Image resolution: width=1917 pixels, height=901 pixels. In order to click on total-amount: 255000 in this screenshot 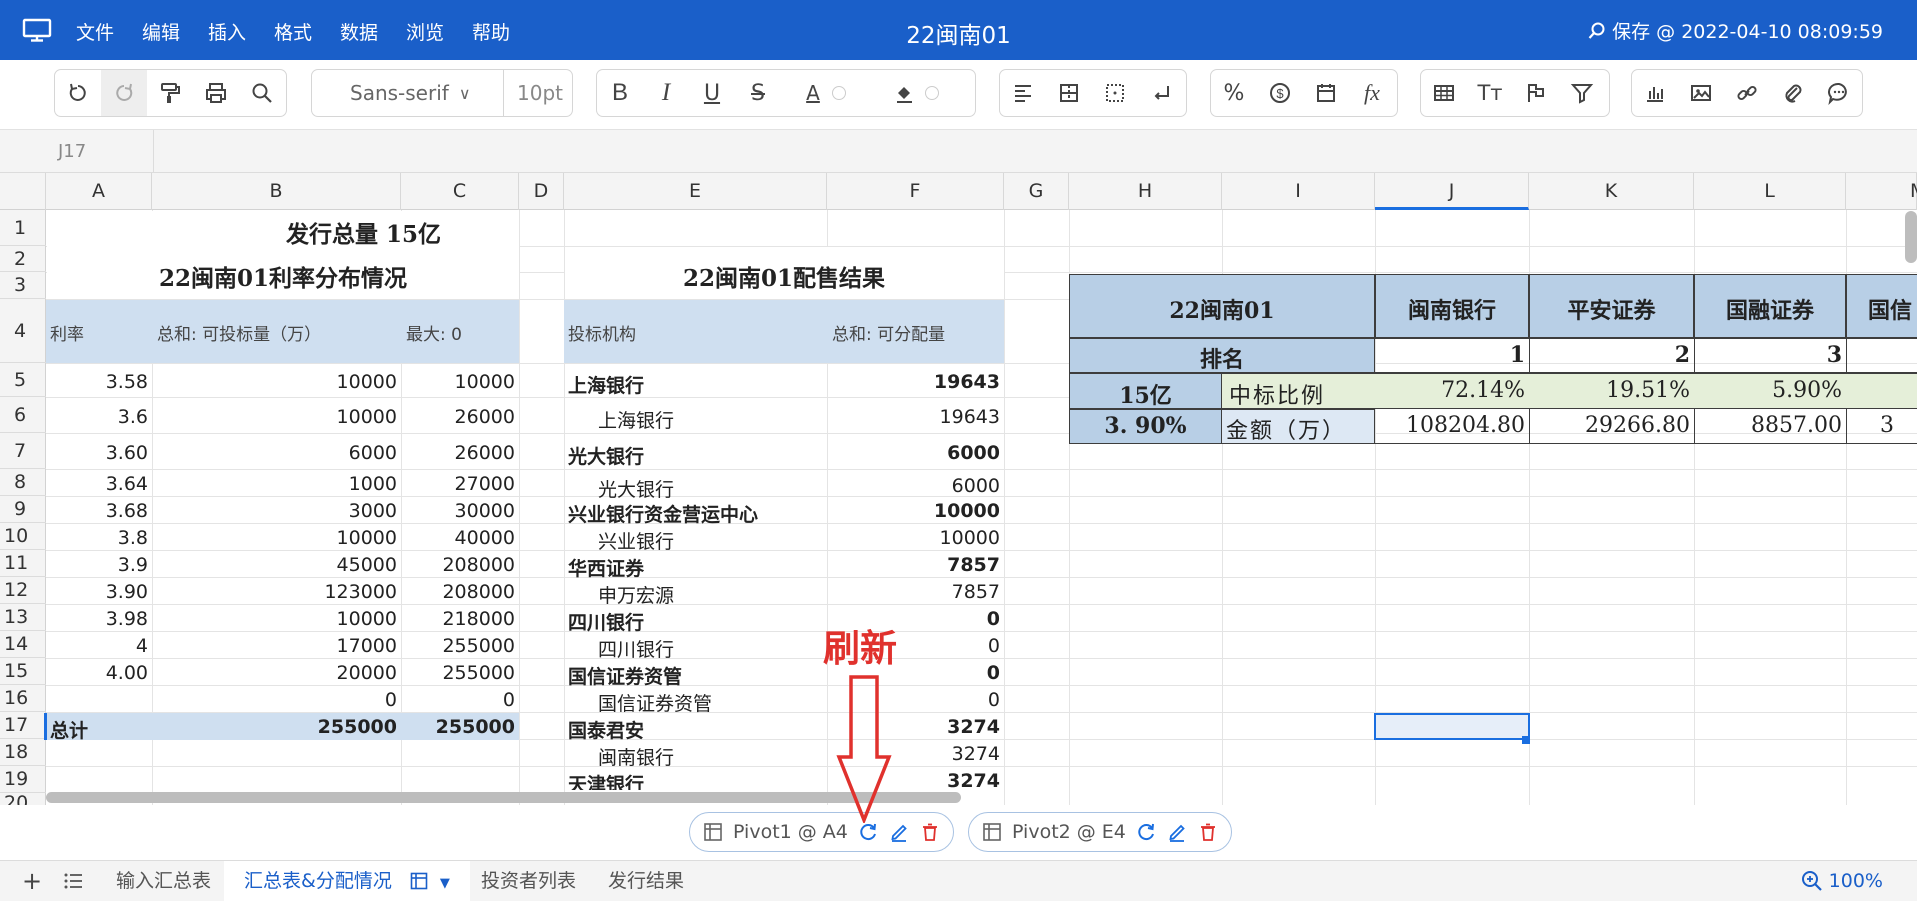, I will do `click(276, 727)`.